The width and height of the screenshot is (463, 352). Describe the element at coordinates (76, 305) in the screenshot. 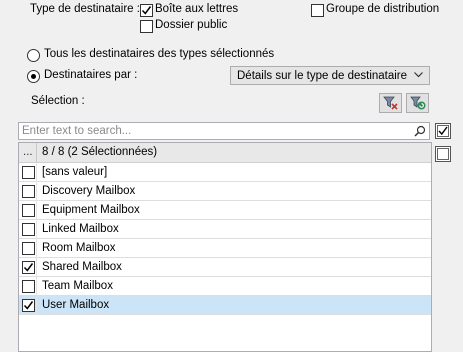

I see `list-item-label: User Mailbox` at that location.